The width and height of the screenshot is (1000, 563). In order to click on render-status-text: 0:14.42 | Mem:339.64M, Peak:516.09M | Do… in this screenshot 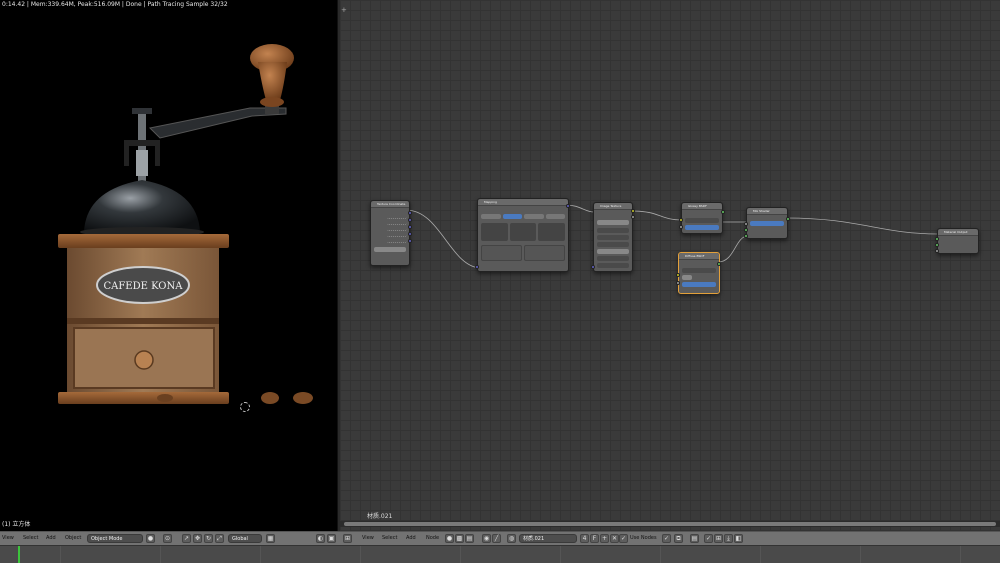, I will do `click(115, 4)`.